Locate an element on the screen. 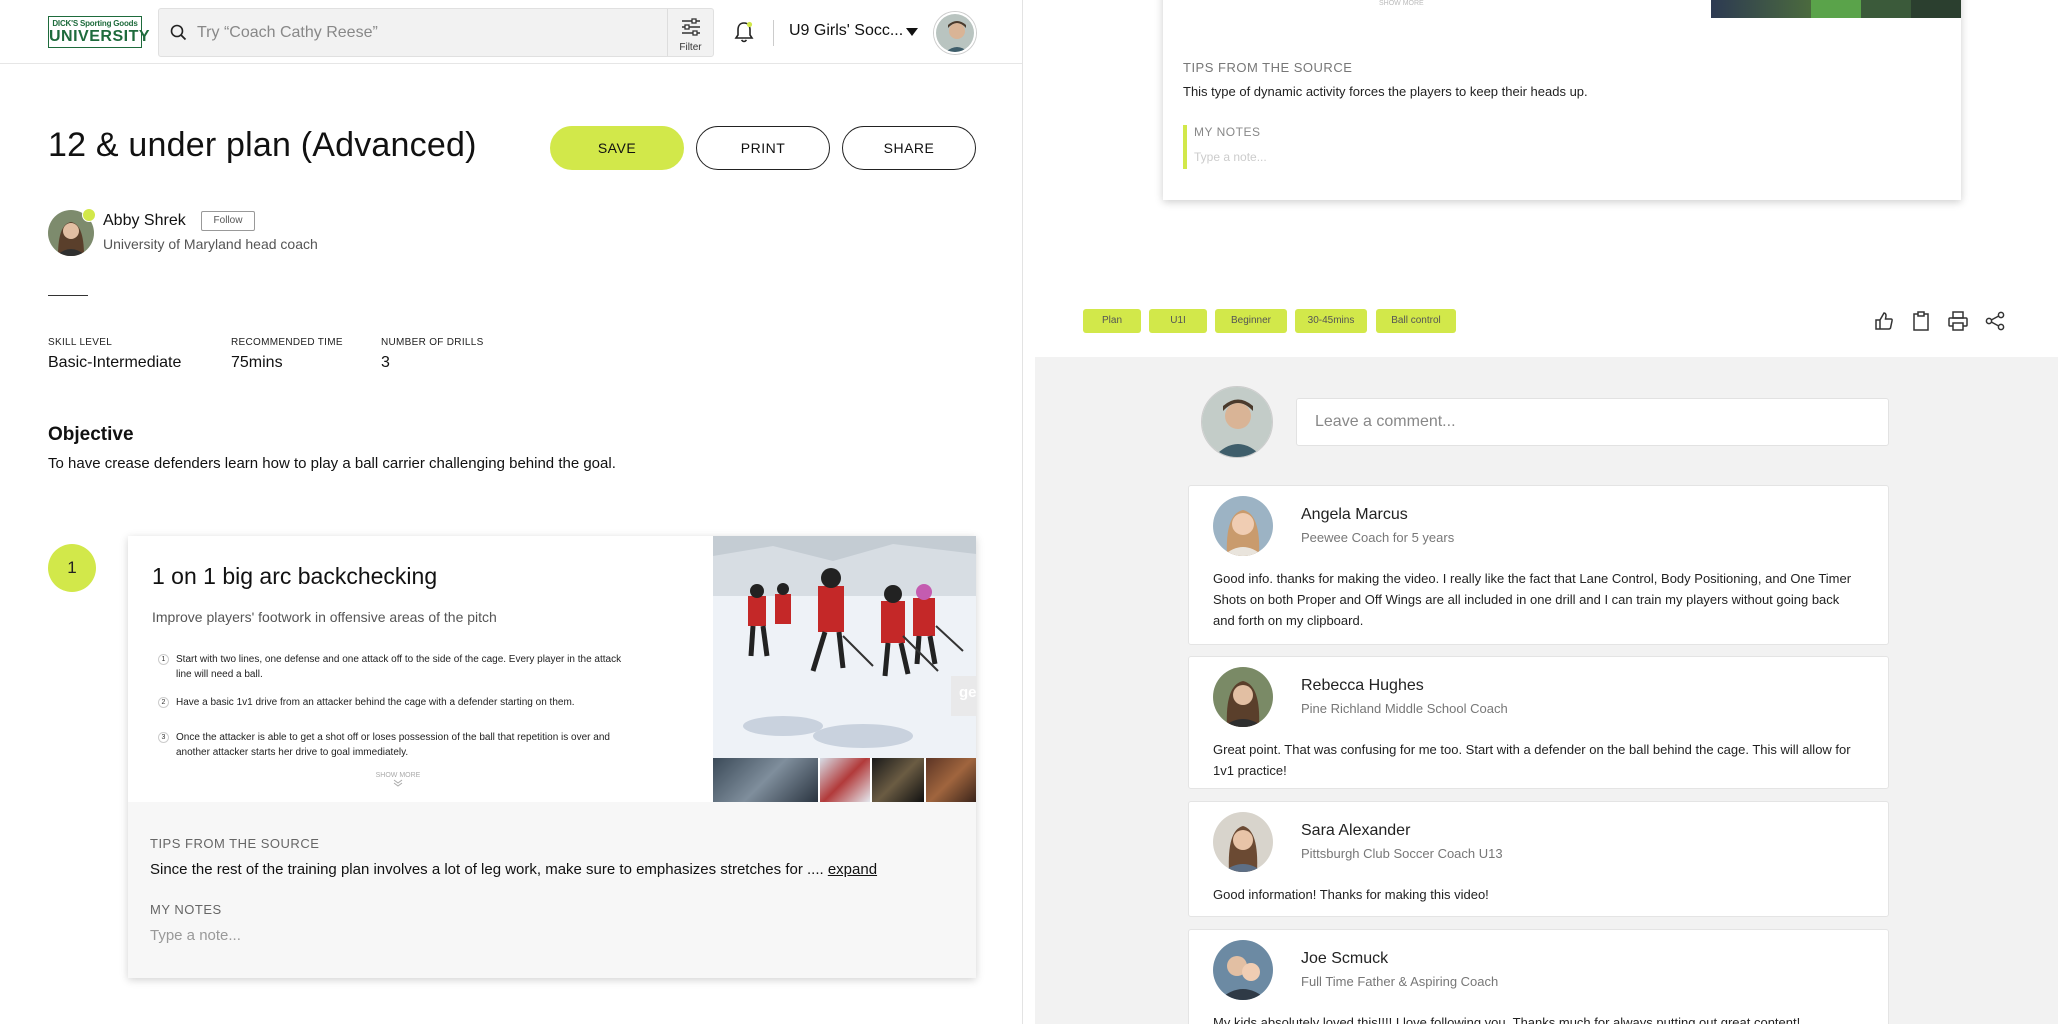  drill-main-image: ge is located at coordinates (844, 647).